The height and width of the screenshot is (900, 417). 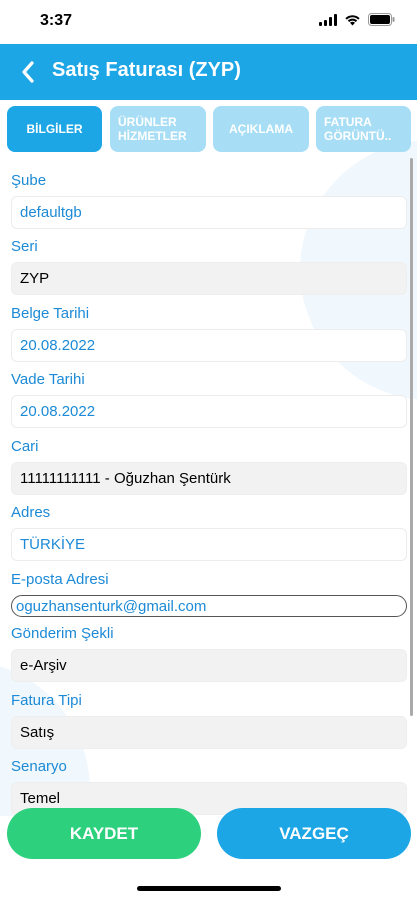 I want to click on action-bar: KAYDET VAZGEÇ, so click(x=208, y=836).